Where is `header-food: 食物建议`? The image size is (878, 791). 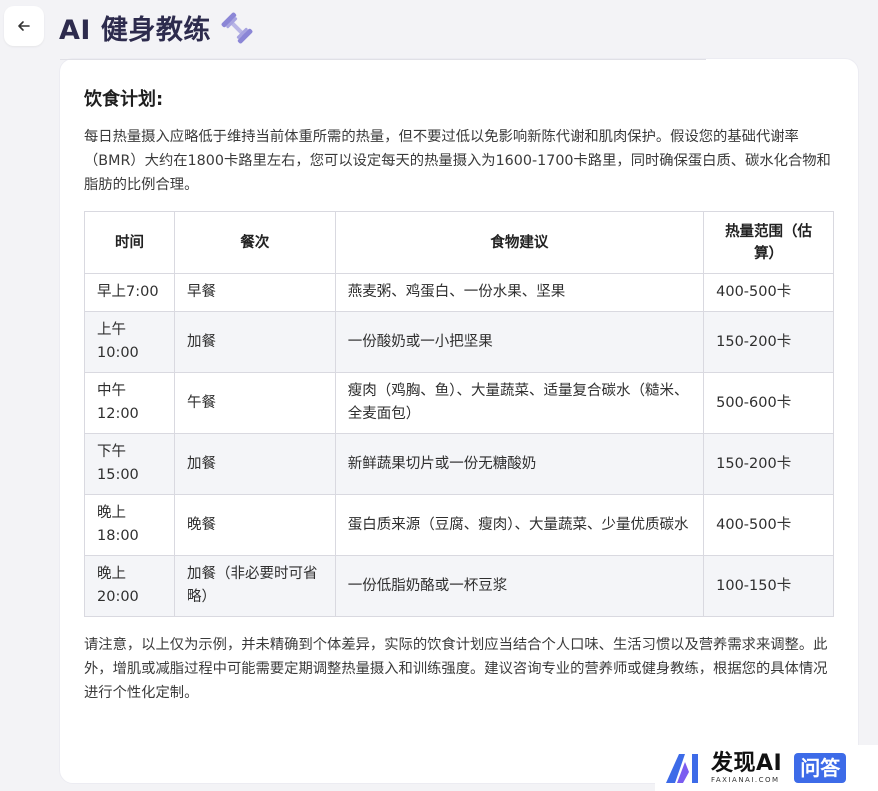 header-food: 食物建议 is located at coordinates (519, 242).